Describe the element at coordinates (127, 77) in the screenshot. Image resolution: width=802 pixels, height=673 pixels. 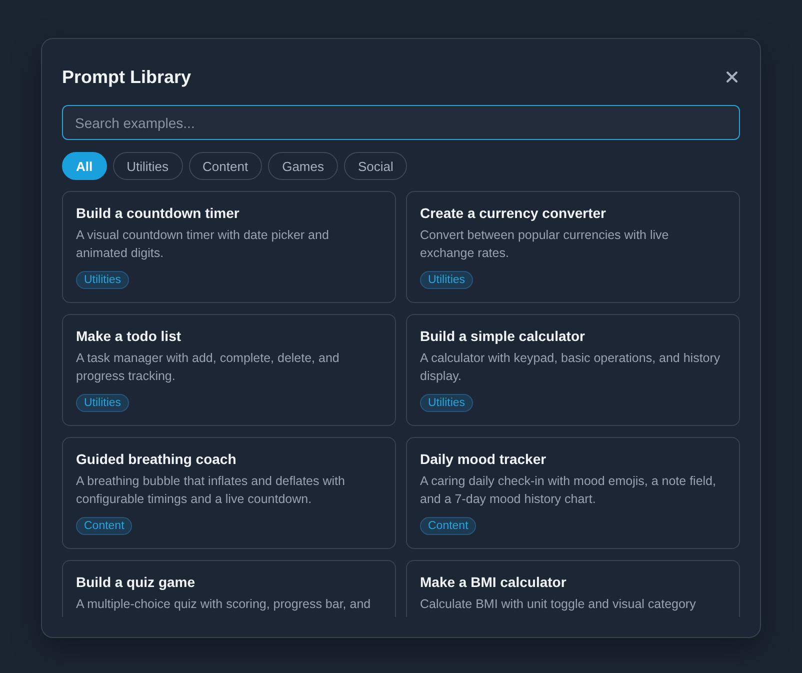
I see `dialog-title: Prompt Library` at that location.